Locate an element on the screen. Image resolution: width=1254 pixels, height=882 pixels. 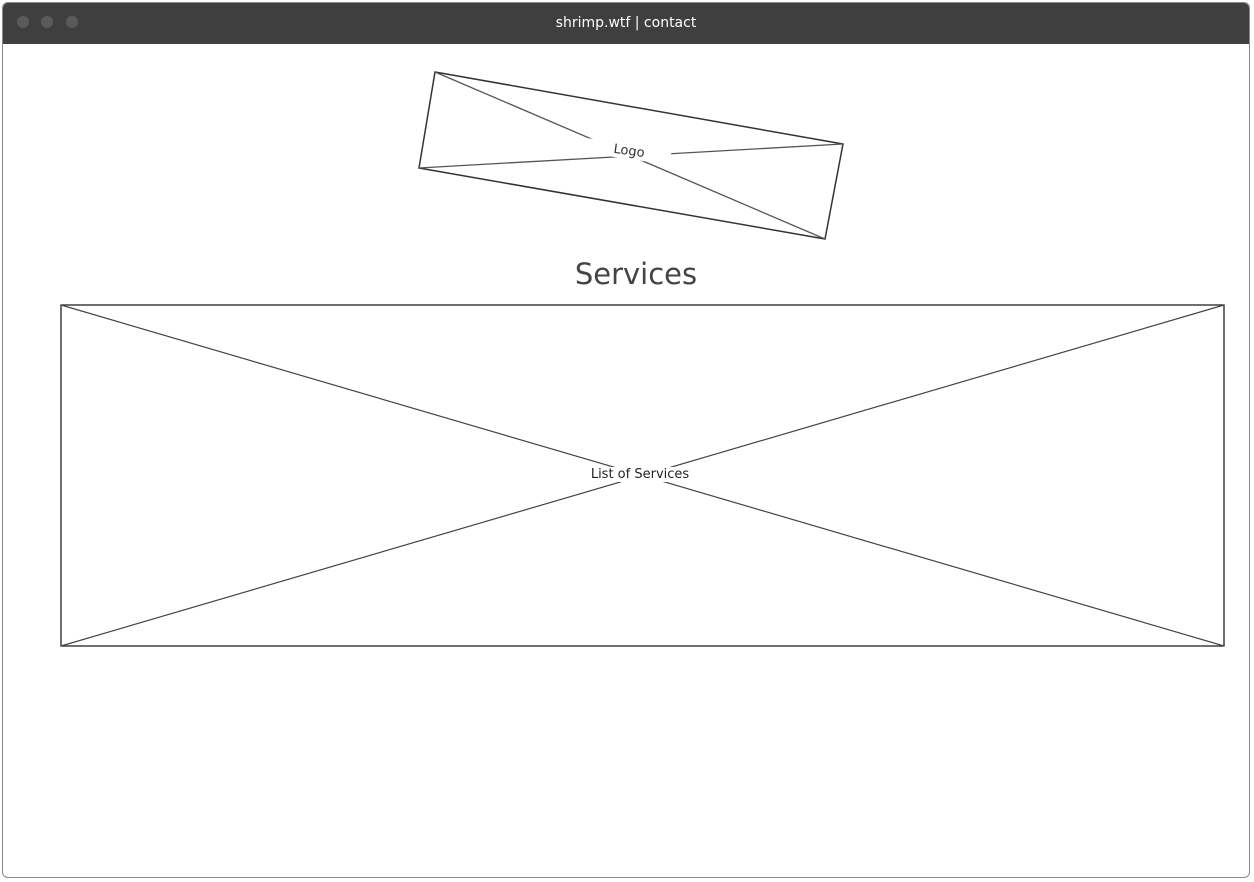
title-bar: shrimp.wtf | contact is located at coordinates (626, 23).